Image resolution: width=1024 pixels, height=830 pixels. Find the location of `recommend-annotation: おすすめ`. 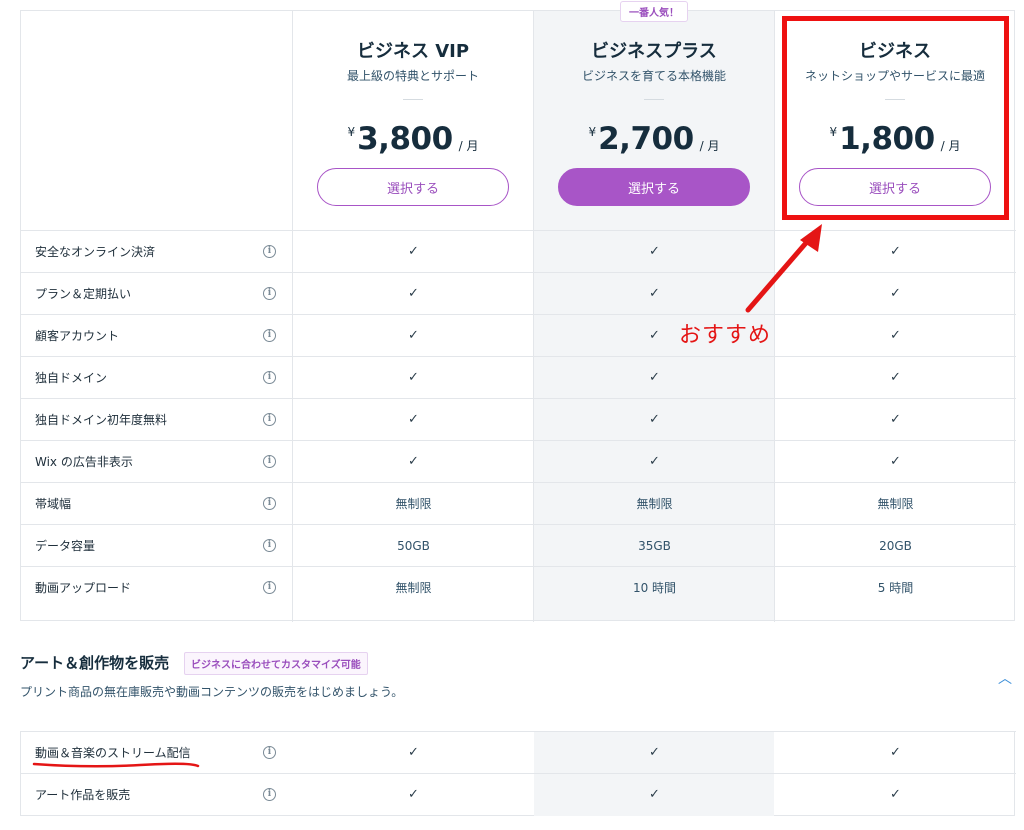

recommend-annotation: おすすめ is located at coordinates (725, 335).